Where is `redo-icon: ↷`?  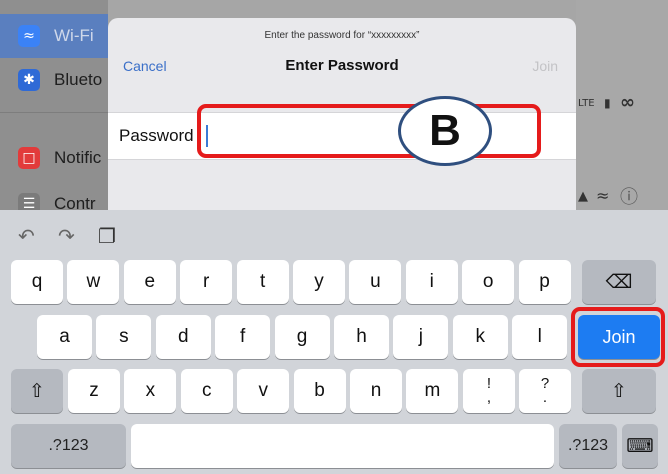 redo-icon: ↷ is located at coordinates (66, 236).